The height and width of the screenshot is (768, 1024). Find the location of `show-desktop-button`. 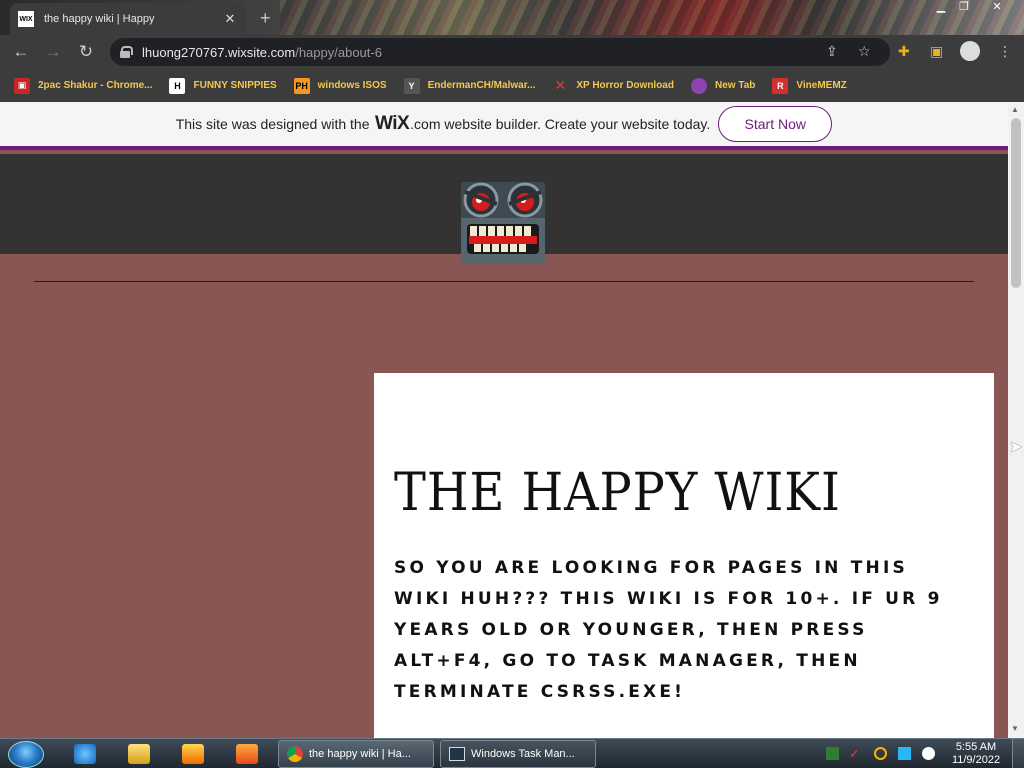

show-desktop-button is located at coordinates (1018, 753).